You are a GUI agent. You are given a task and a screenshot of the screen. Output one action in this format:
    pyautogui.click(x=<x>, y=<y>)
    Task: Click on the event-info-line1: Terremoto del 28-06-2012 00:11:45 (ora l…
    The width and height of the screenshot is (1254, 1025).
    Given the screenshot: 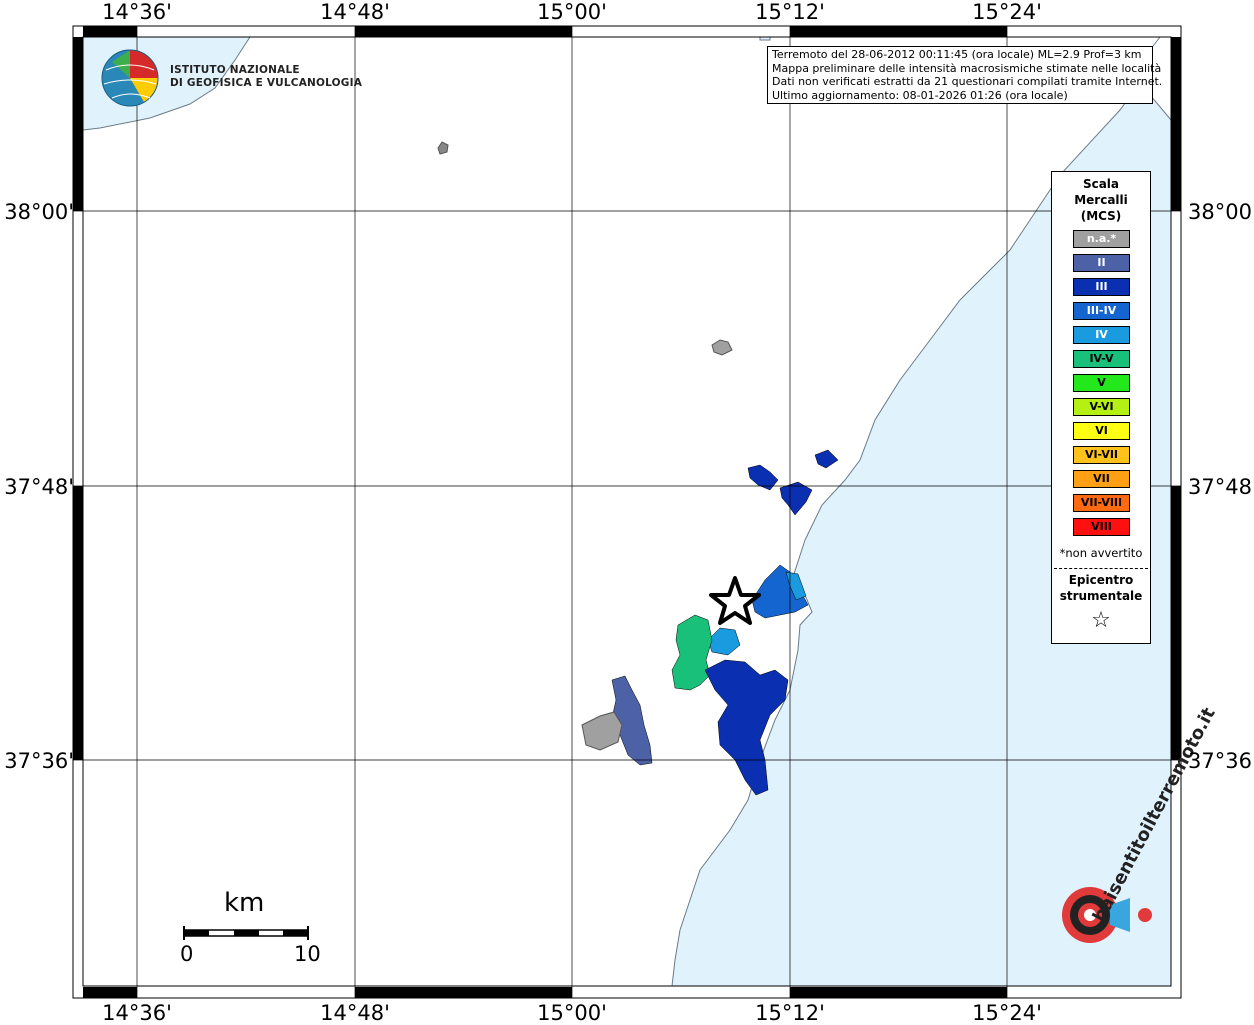 What is the action you would take?
    pyautogui.click(x=957, y=54)
    